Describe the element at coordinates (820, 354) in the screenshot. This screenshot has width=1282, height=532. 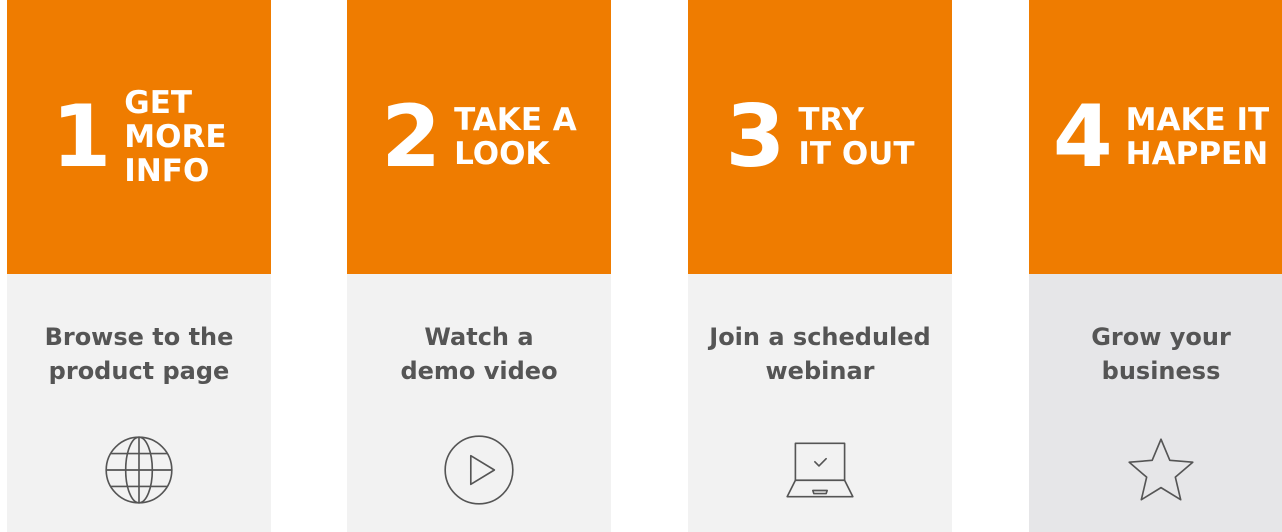
I see `step-description-3: Join a scheduled webinar` at that location.